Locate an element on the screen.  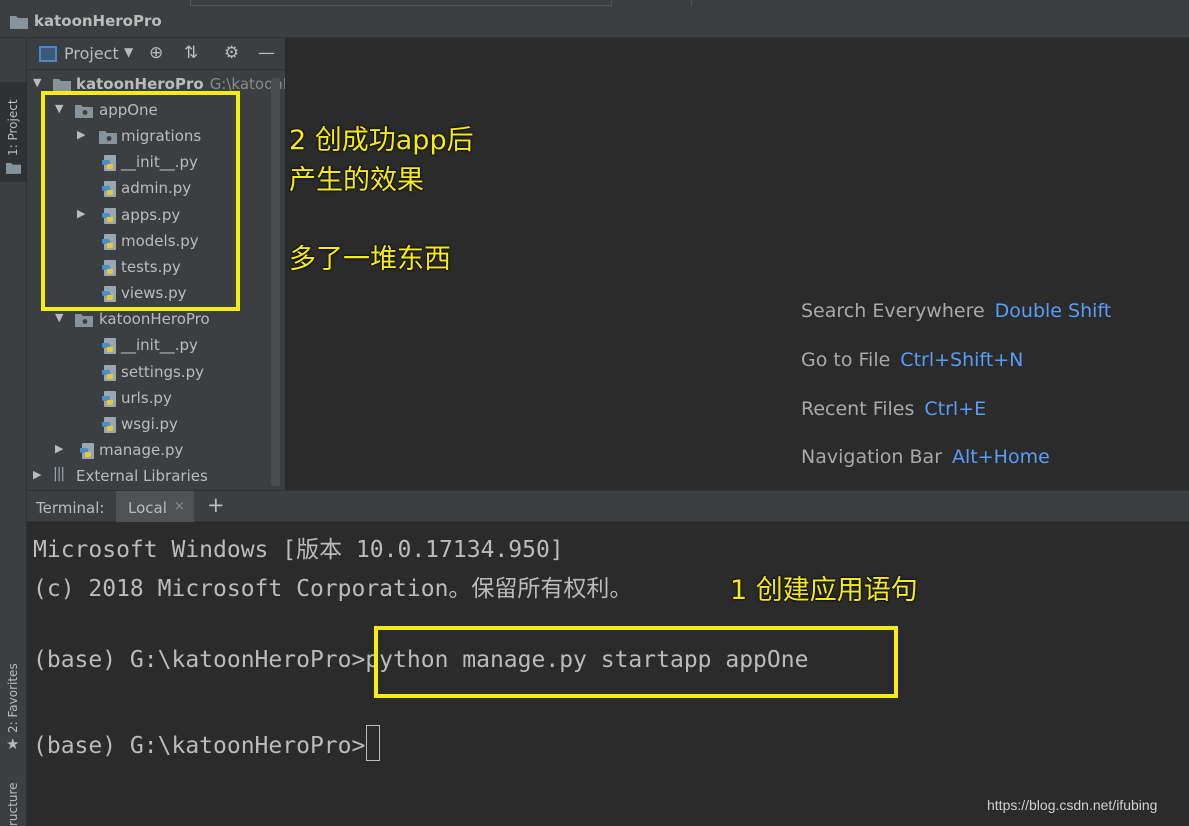
tree-scrollbar is located at coordinates (275, 282).